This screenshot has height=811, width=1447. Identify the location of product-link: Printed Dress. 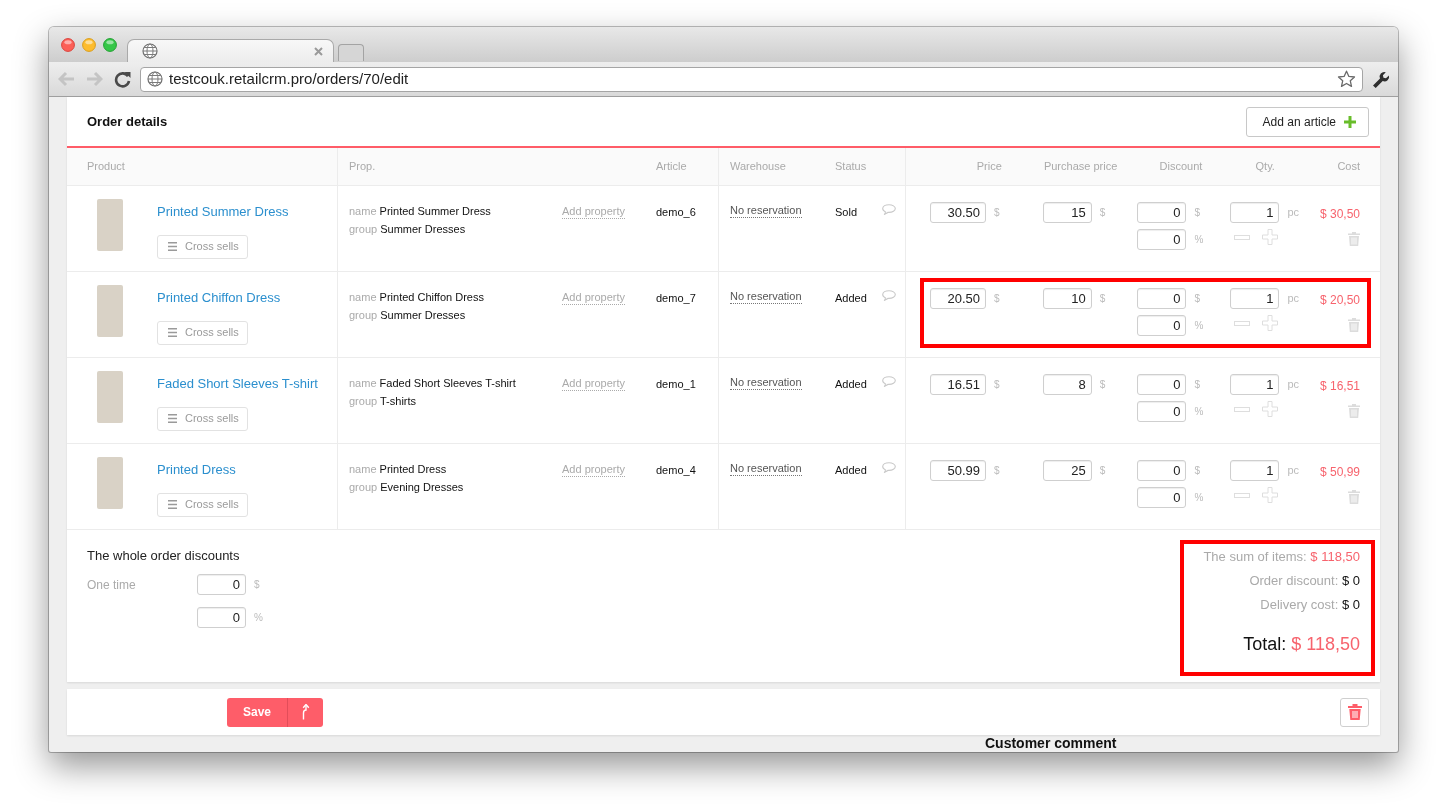
(196, 470).